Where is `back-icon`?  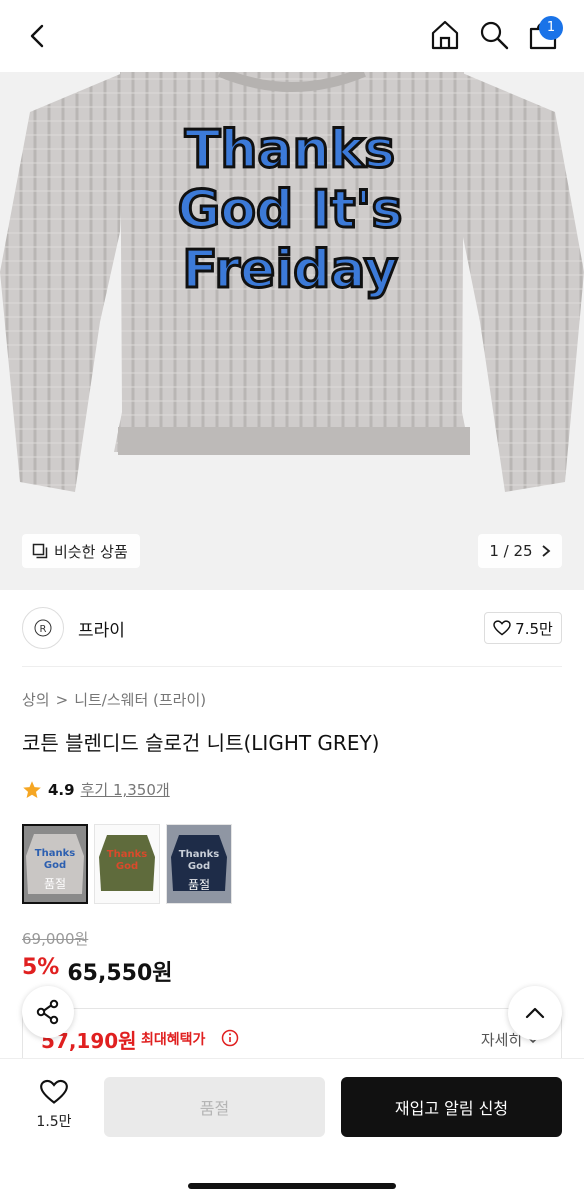 back-icon is located at coordinates (38, 36).